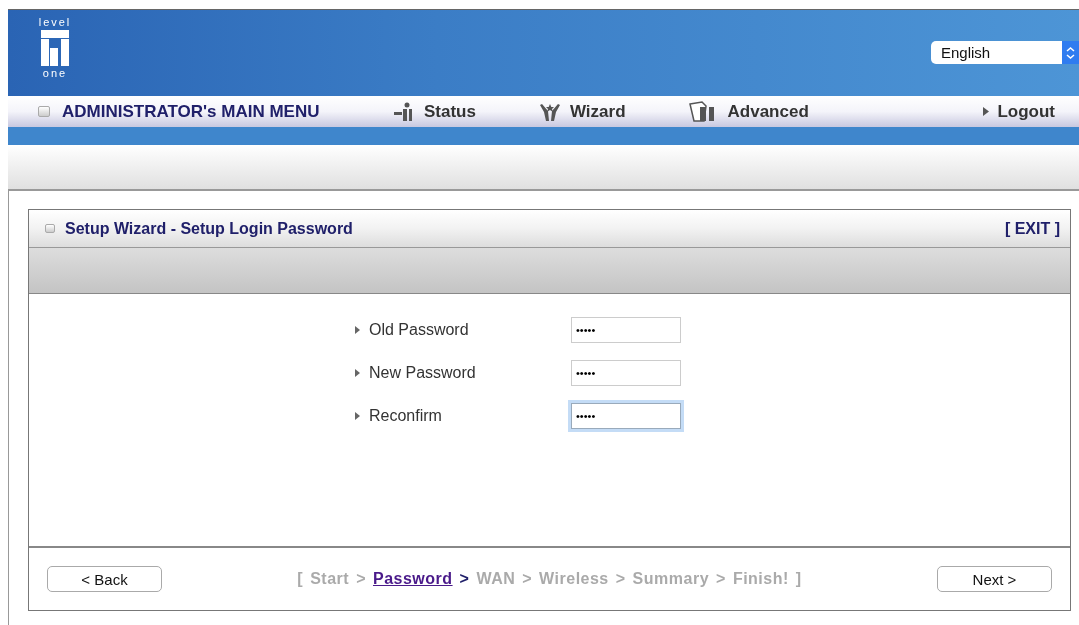  What do you see at coordinates (1070, 52) in the screenshot?
I see `stepper-icon` at bounding box center [1070, 52].